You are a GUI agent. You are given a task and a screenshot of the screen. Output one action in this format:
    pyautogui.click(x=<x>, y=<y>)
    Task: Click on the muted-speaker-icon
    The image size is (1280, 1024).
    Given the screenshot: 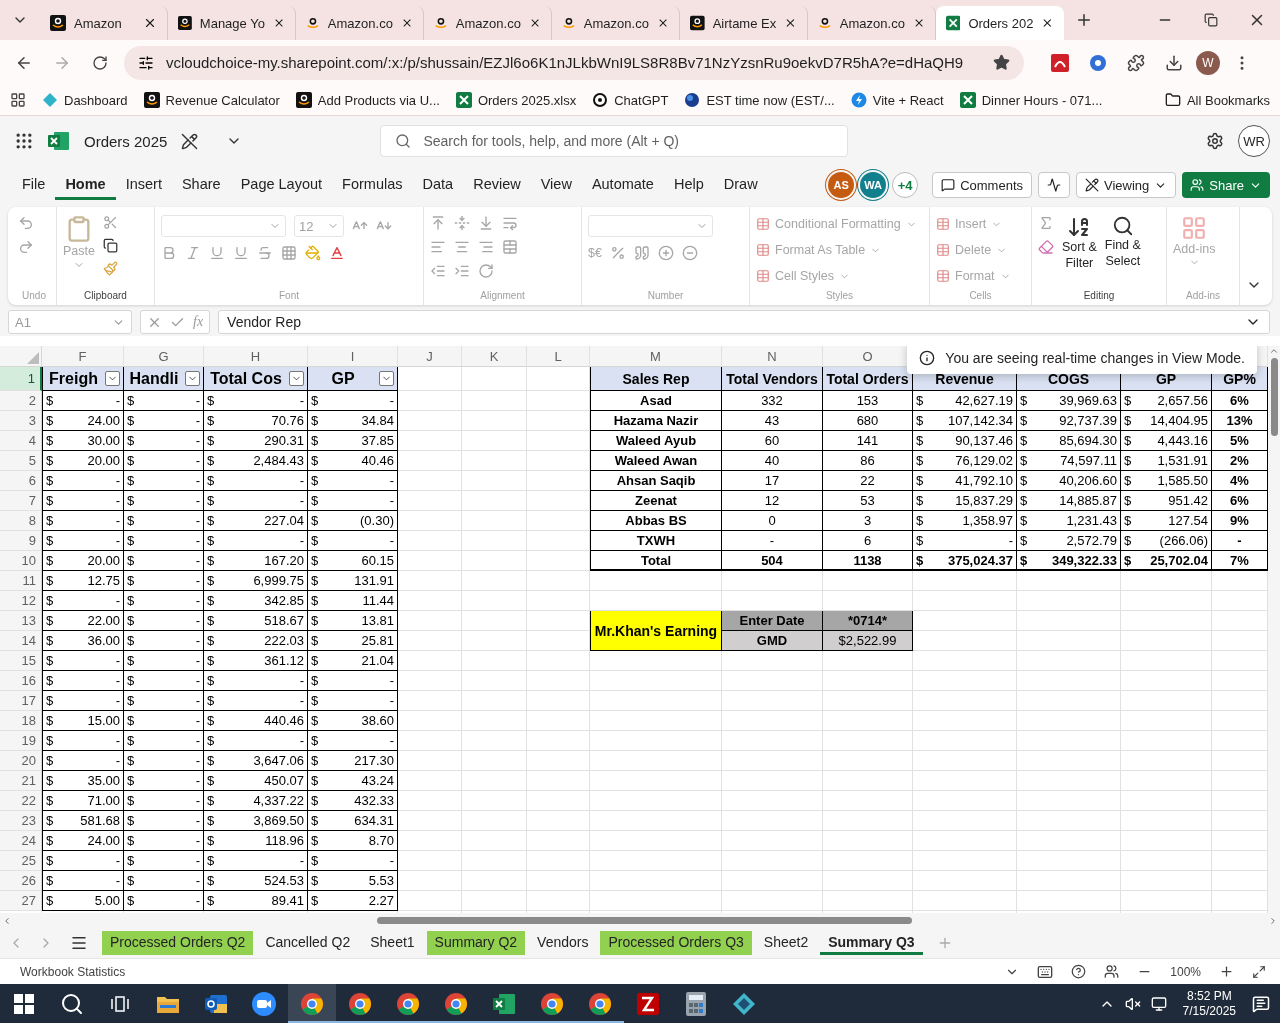 What is the action you would take?
    pyautogui.click(x=1132, y=1003)
    